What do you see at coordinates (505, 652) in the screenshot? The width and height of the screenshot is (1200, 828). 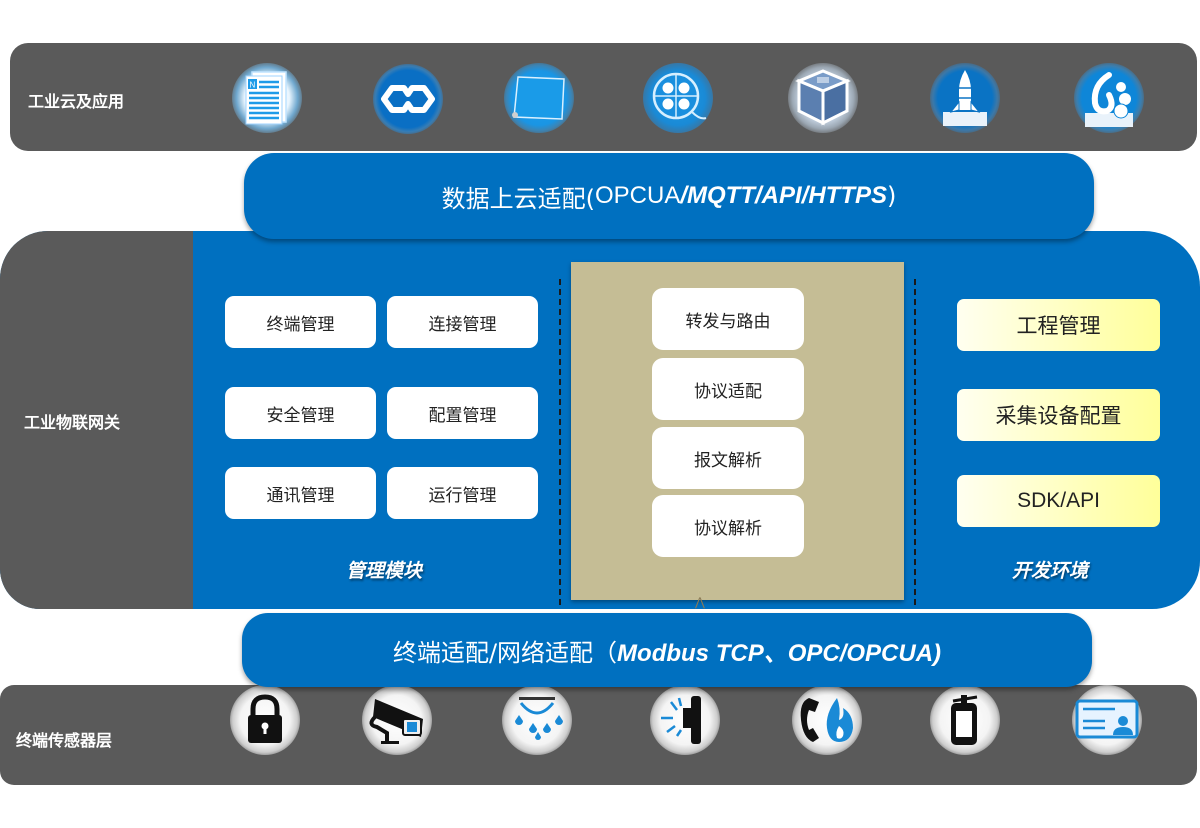 I see `device-adapter-prefix: 终端适配/网络适配（` at bounding box center [505, 652].